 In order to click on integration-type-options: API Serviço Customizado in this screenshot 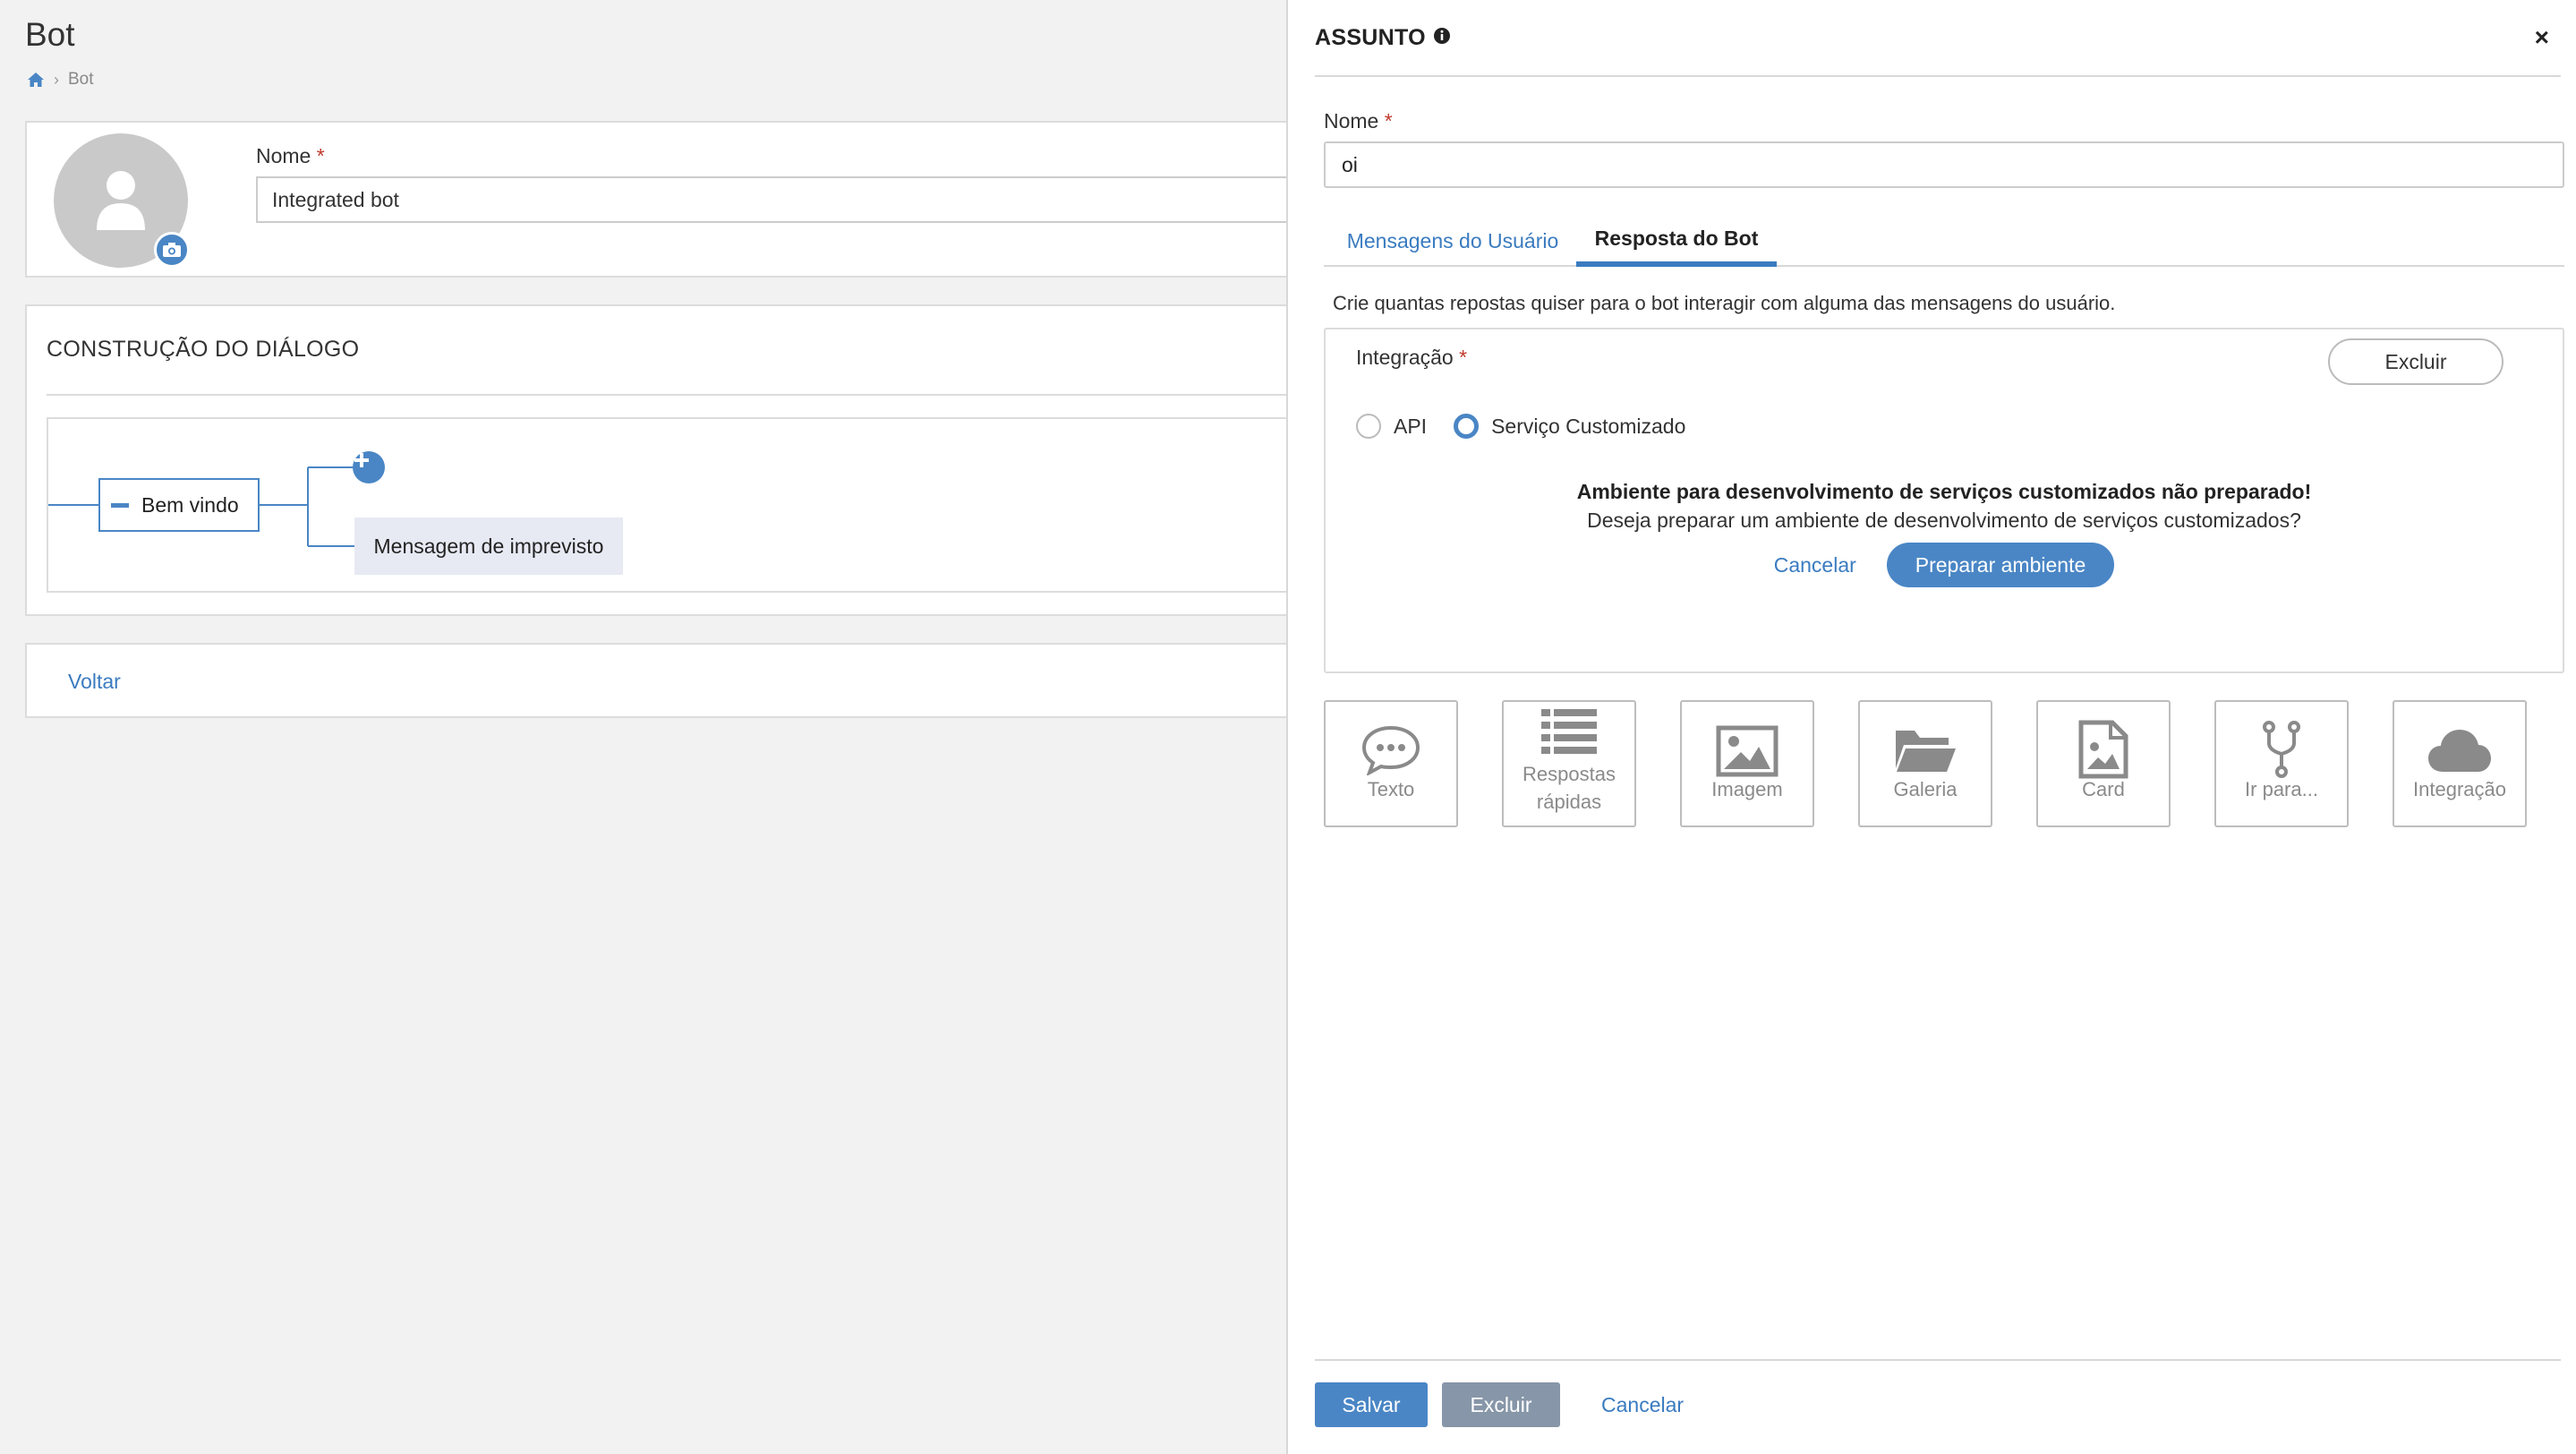, I will do `click(1534, 426)`.